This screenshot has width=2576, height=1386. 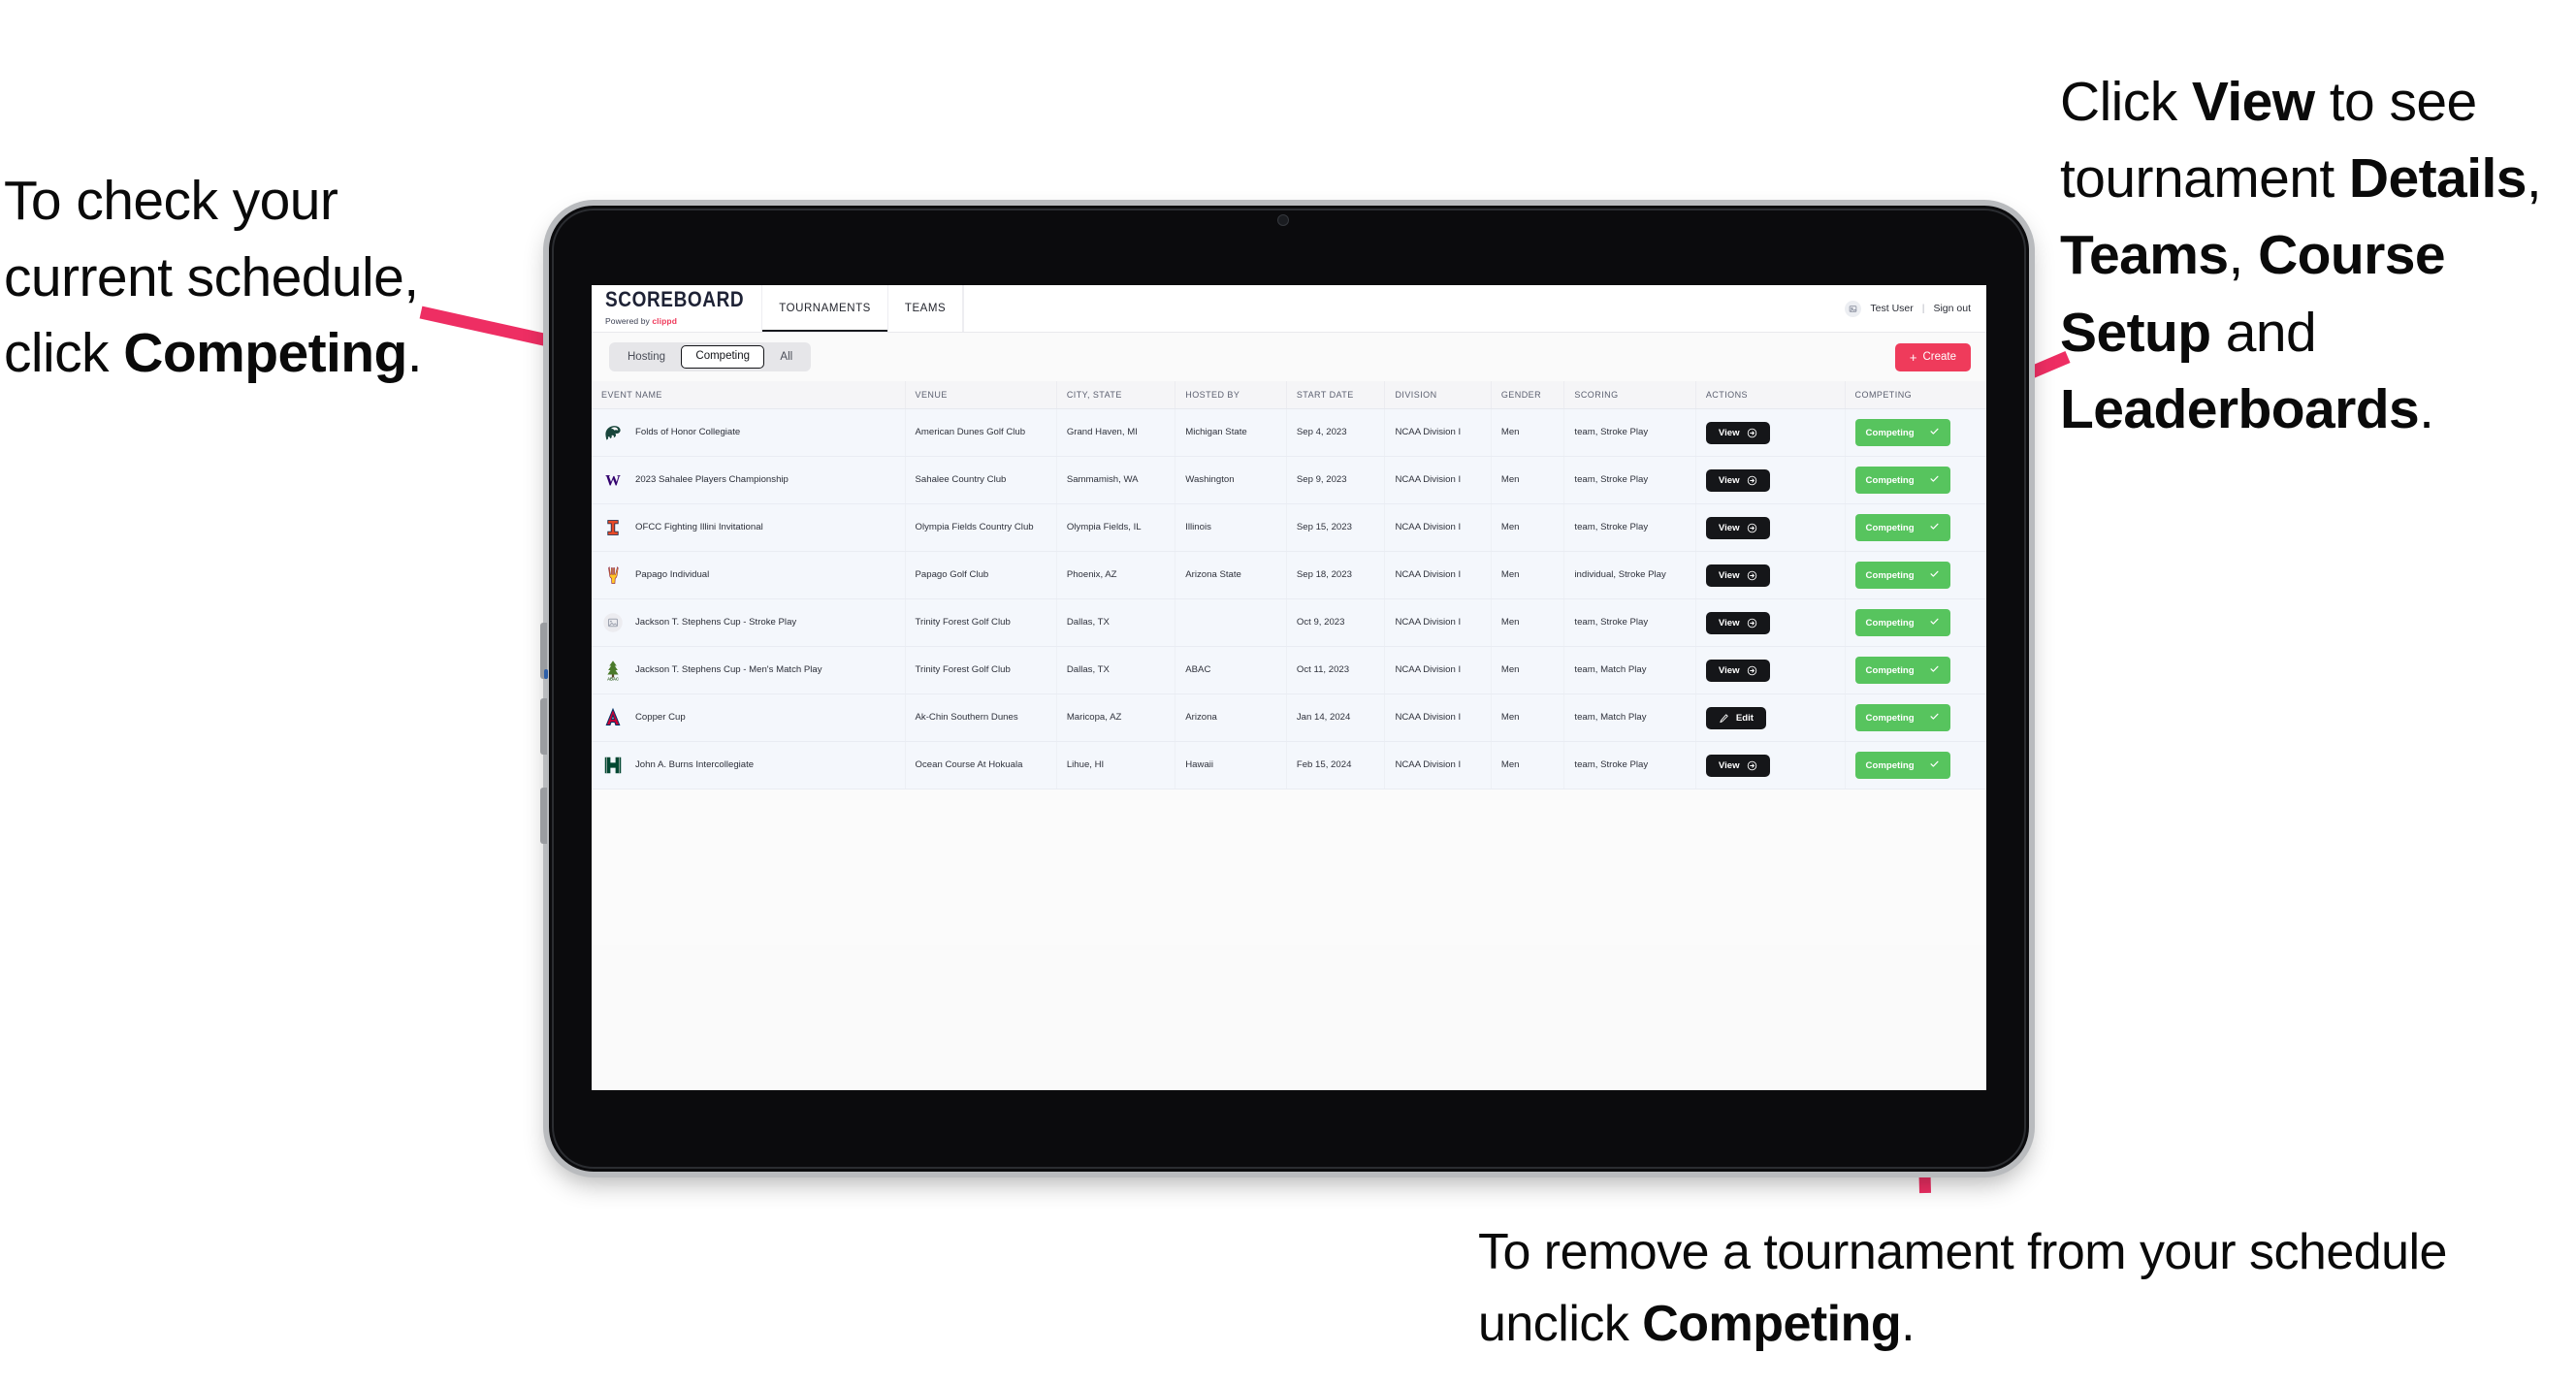 I want to click on avatar, so click(x=1853, y=308).